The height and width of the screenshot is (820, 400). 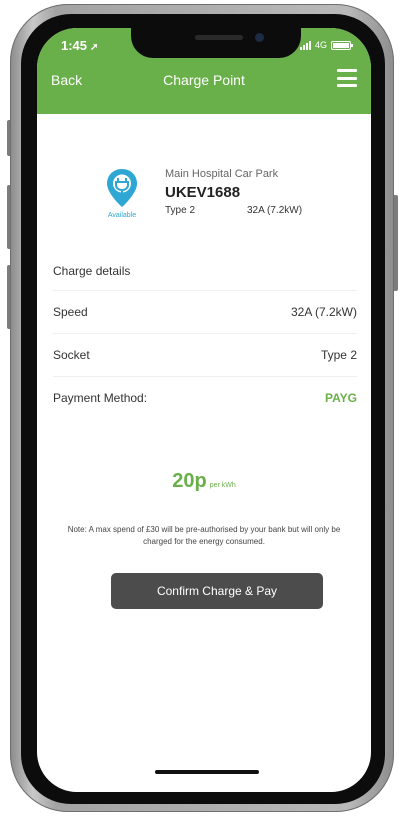 I want to click on notch, so click(x=216, y=43).